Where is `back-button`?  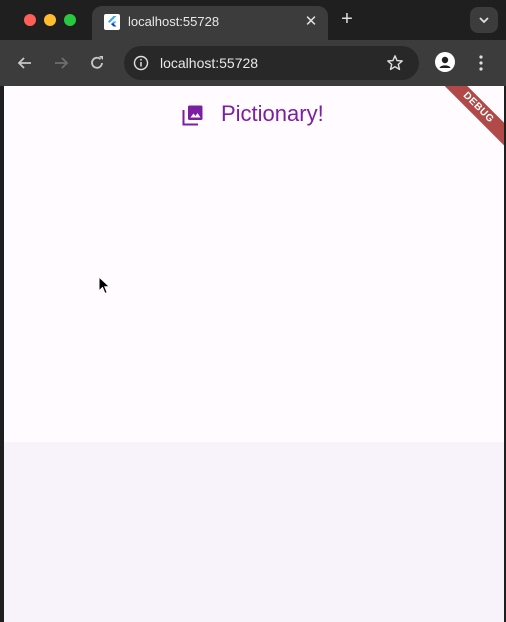
back-button is located at coordinates (25, 63).